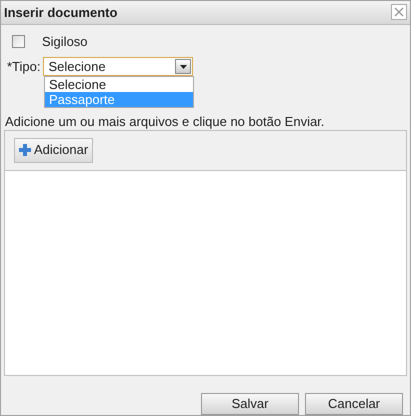  I want to click on checkbox-label: Sigiloso, so click(65, 41).